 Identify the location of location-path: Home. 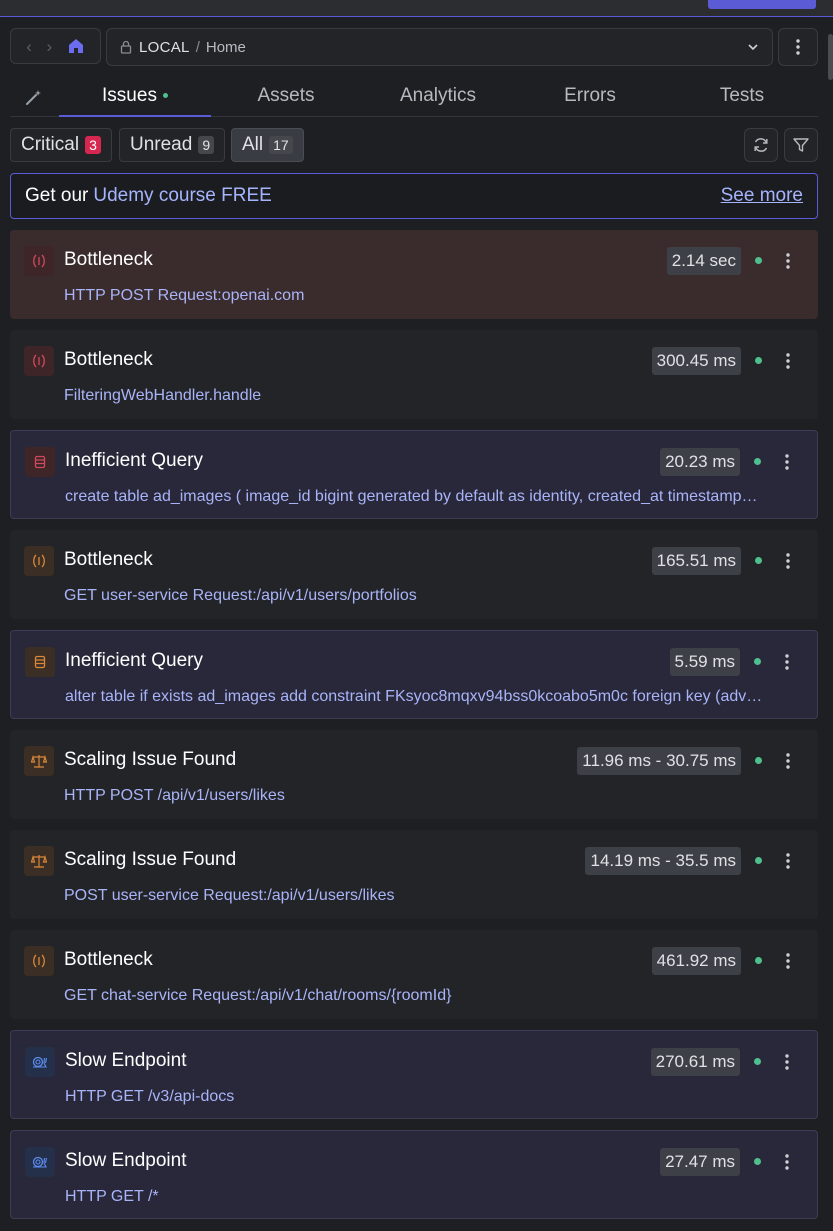
(225, 47).